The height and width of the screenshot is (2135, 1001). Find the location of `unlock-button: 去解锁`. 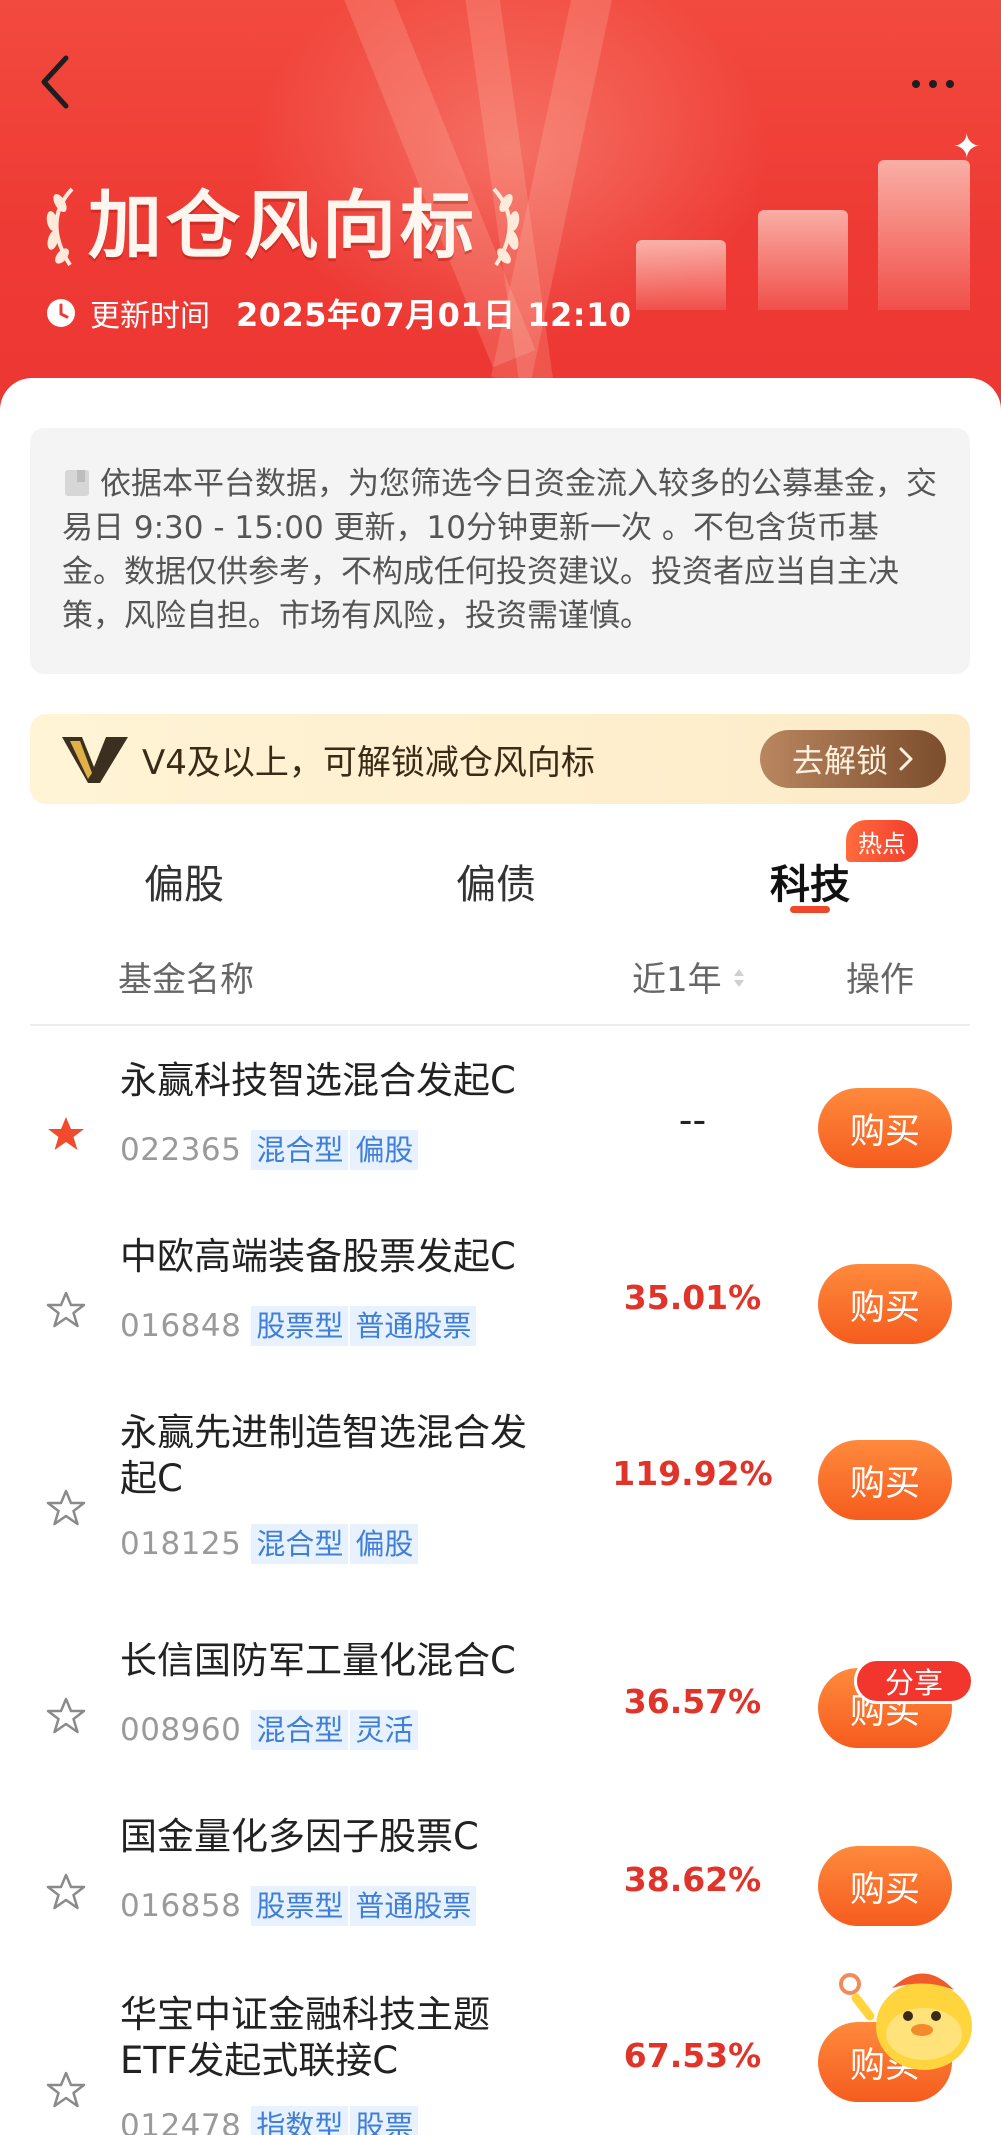

unlock-button: 去解锁 is located at coordinates (853, 759).